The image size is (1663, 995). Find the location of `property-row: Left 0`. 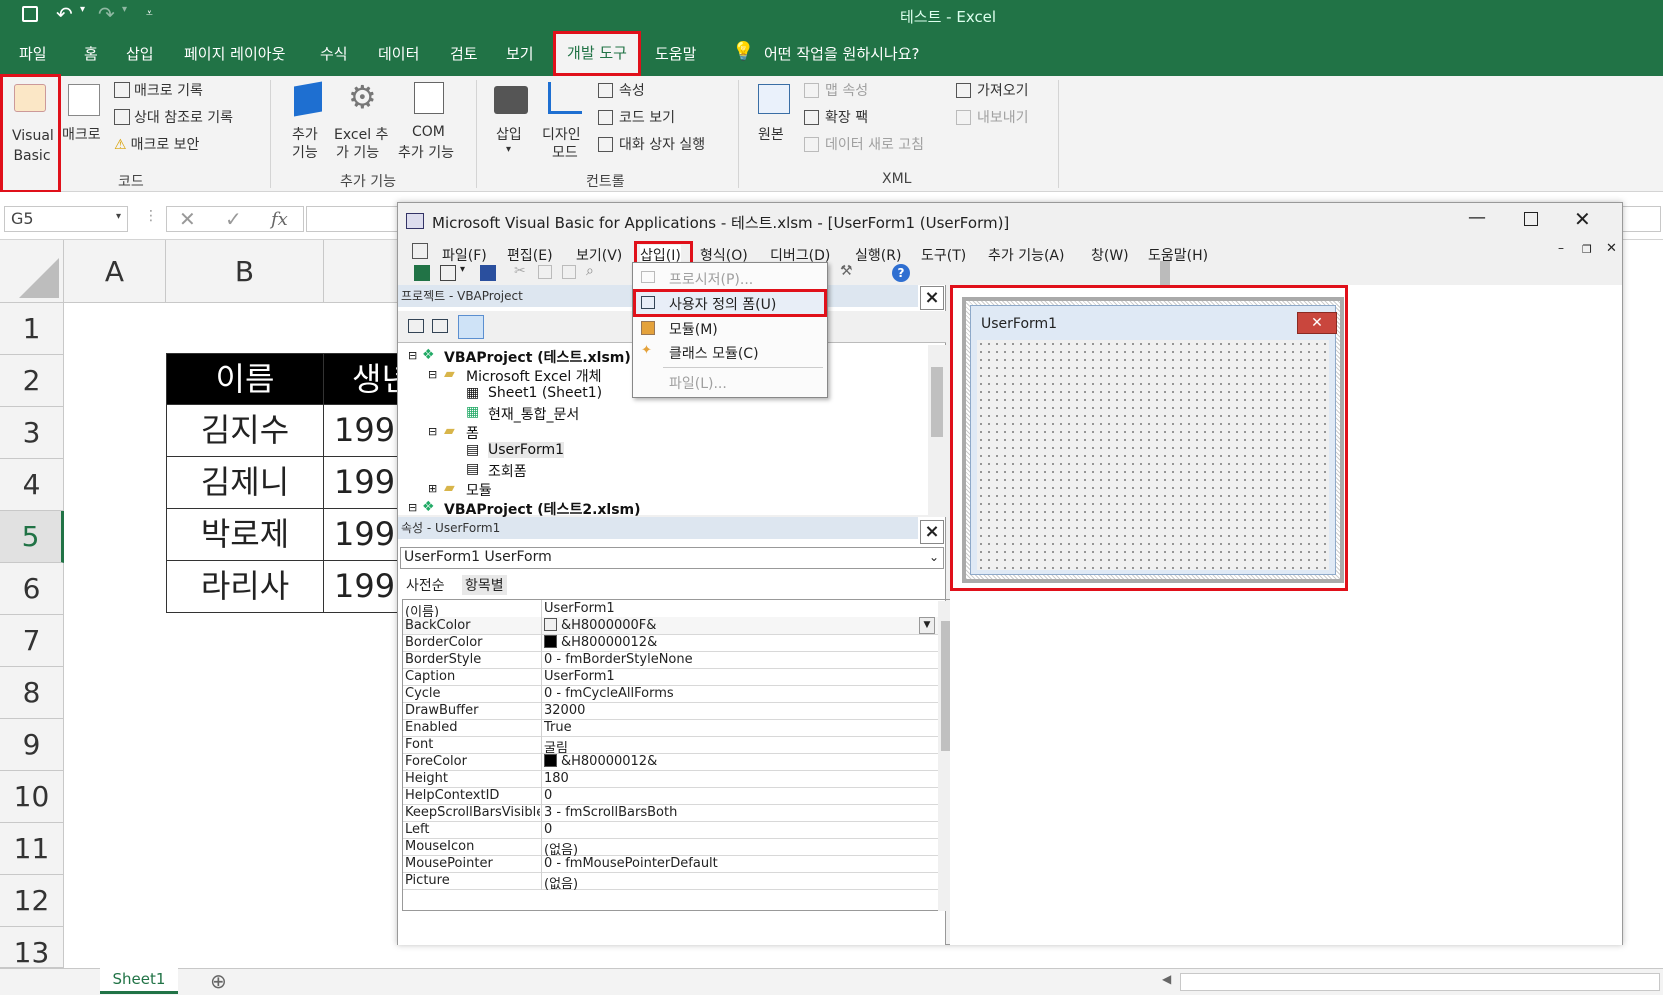

property-row: Left 0 is located at coordinates (684, 830).